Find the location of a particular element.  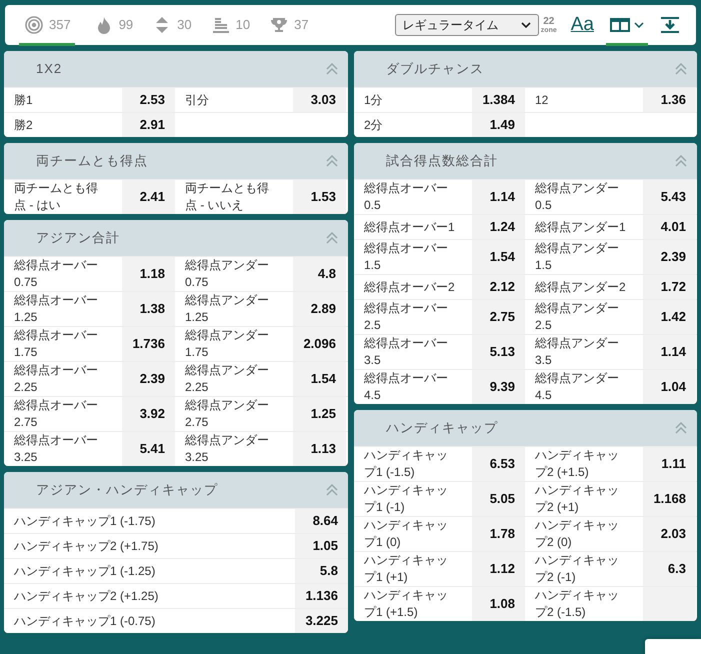

outcome-label: ハンディキャップ1 (0) is located at coordinates (406, 534).